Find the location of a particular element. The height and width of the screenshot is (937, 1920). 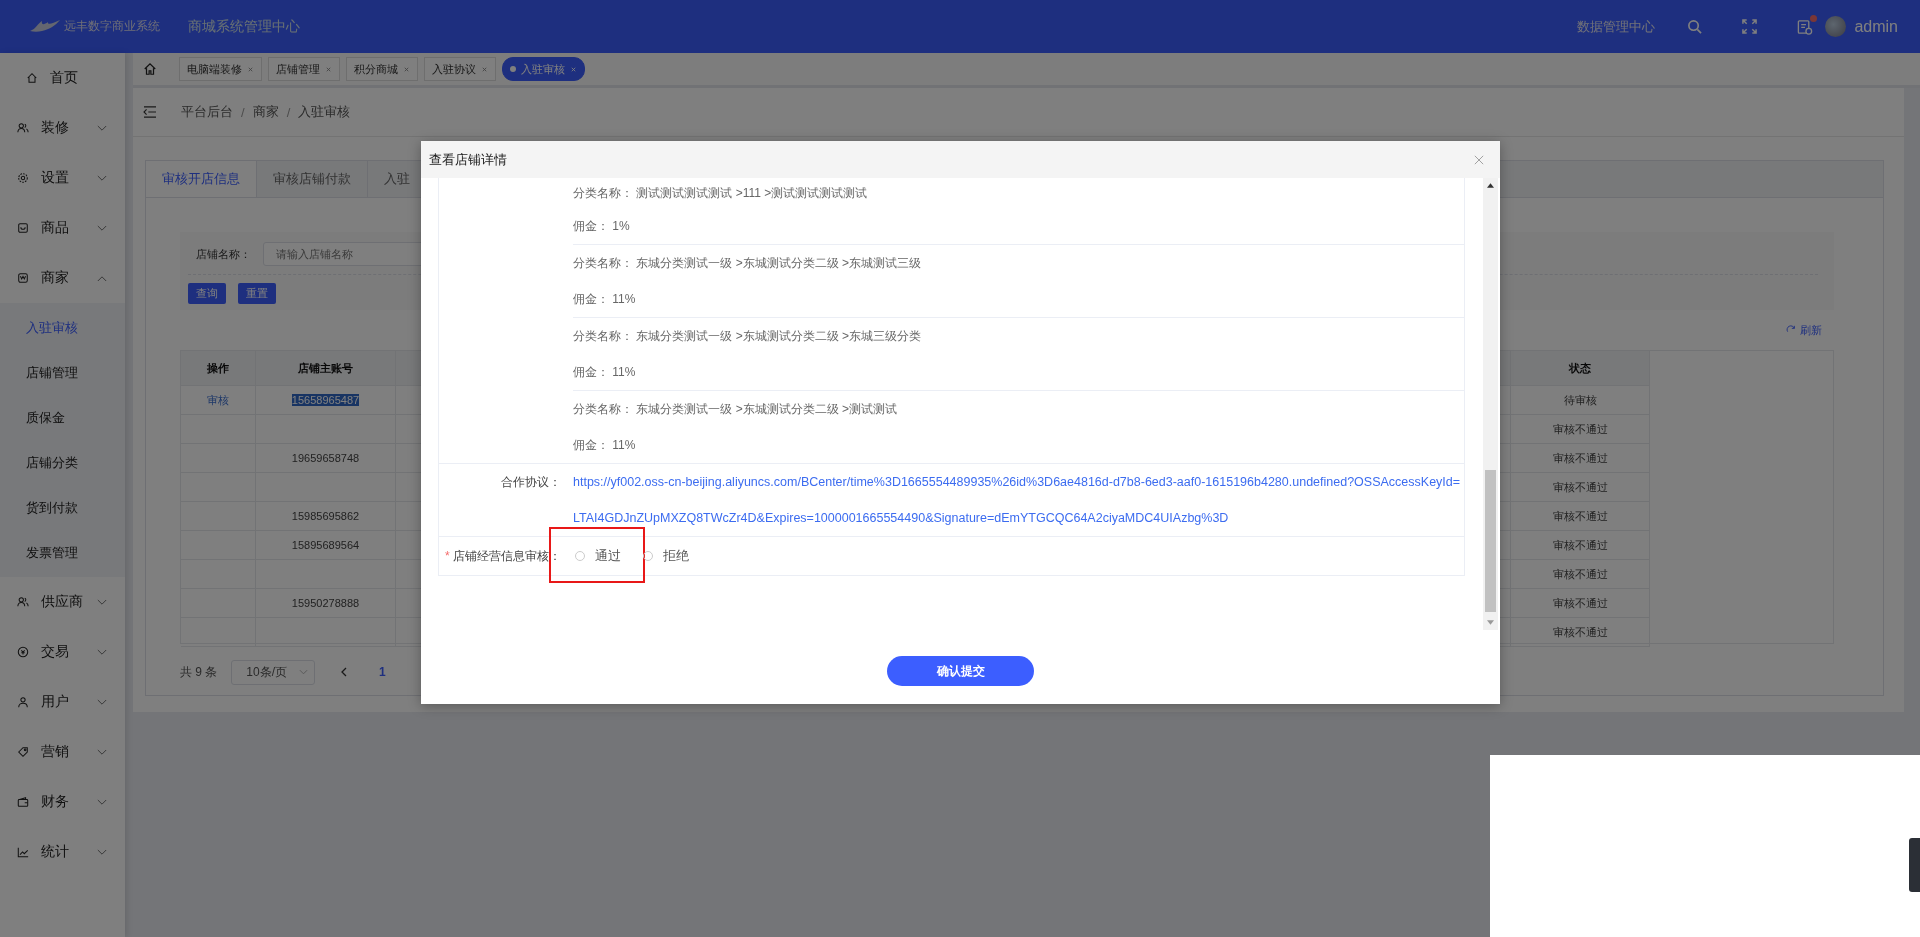

table-cell: 15950278888 is located at coordinates (325, 603).